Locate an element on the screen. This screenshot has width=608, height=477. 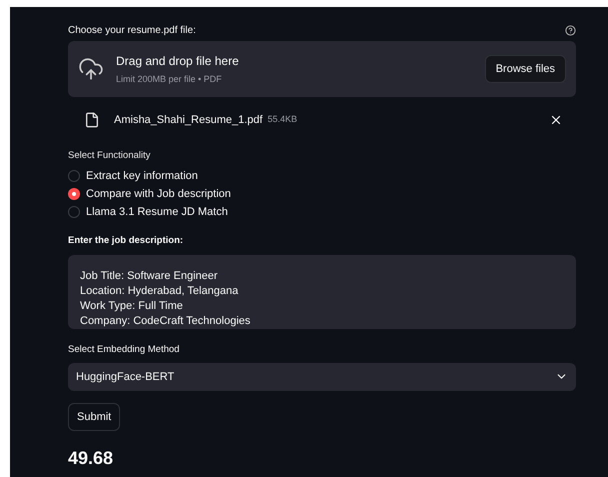
text-line: Work Type: Full Time is located at coordinates (132, 306).